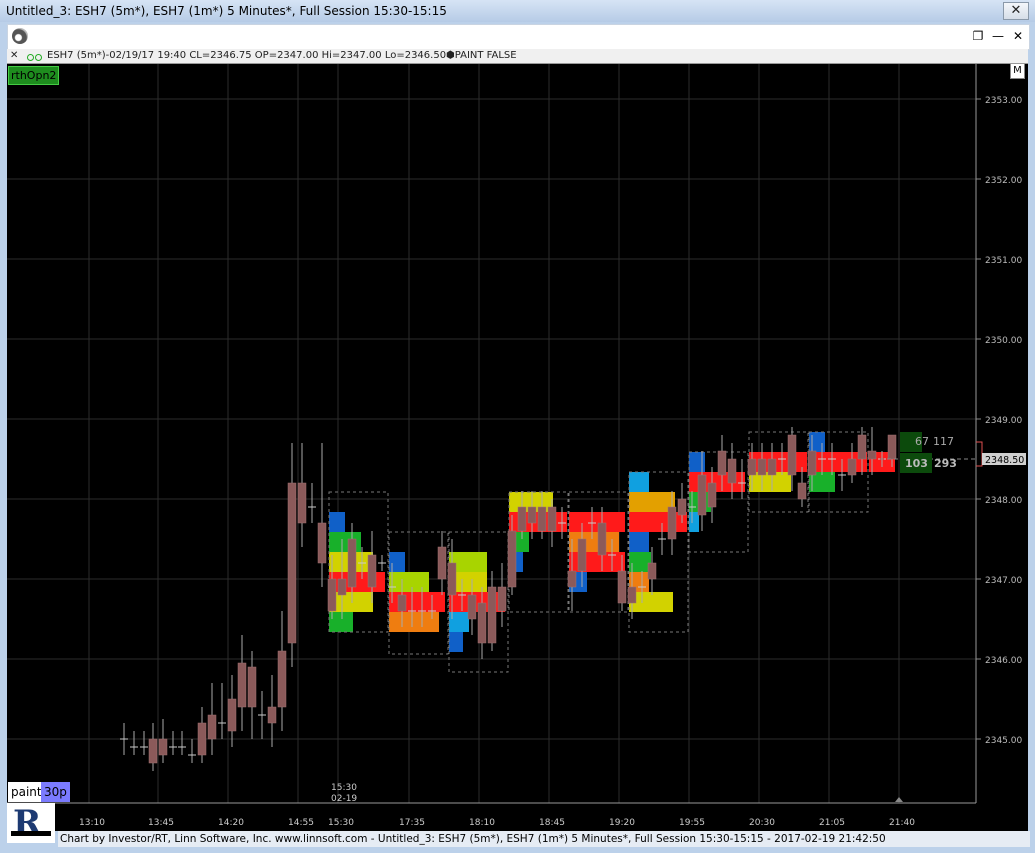 The image size is (1035, 853). I want to click on investor-rt-logo: R, so click(31, 823).